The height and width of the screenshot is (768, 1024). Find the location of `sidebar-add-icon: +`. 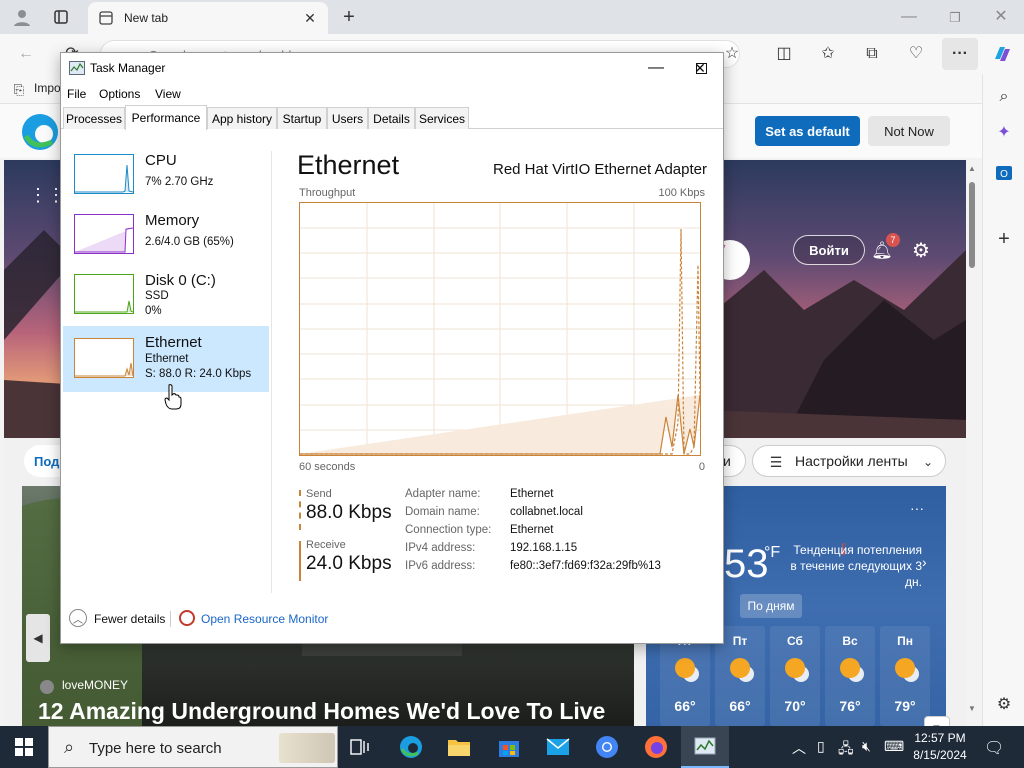

sidebar-add-icon: + is located at coordinates (1004, 239).